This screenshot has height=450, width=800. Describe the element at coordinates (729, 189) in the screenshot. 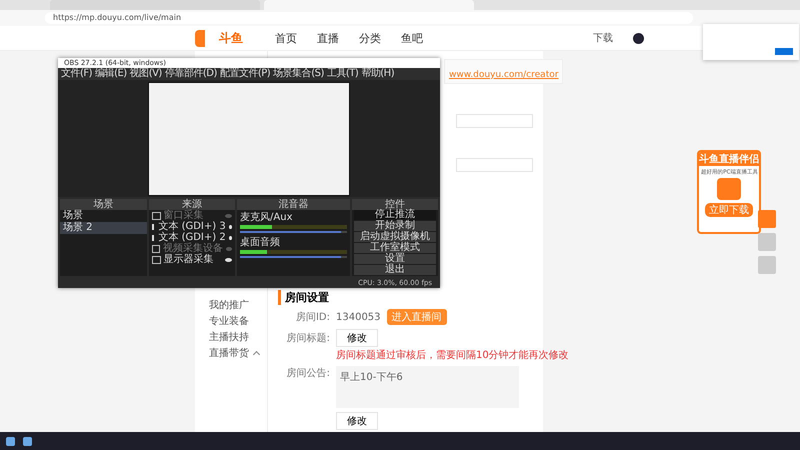

I see `app-icon` at that location.